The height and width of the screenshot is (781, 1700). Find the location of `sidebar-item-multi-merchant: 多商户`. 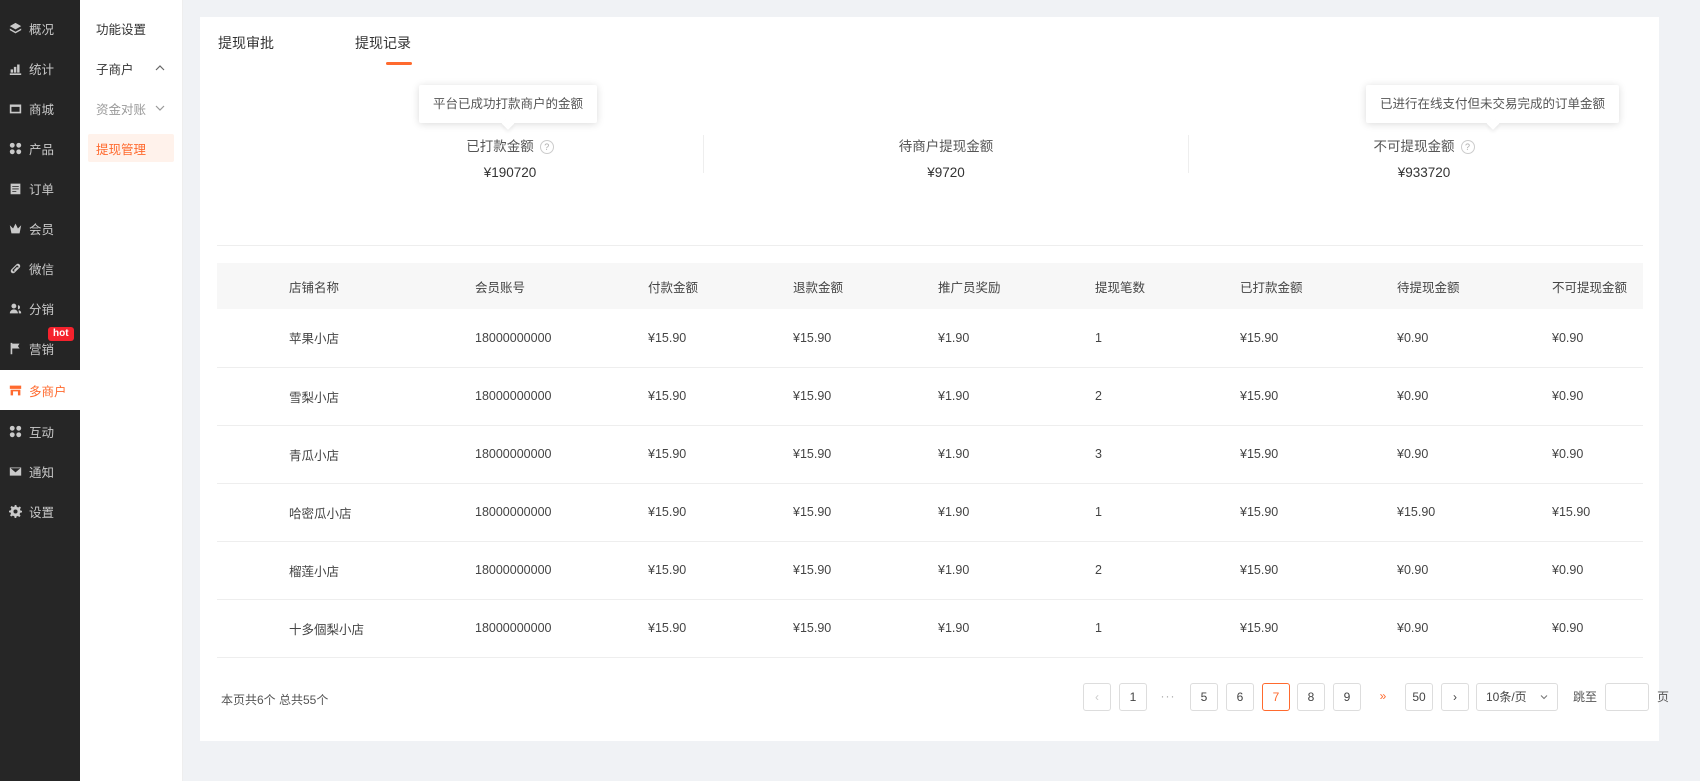

sidebar-item-multi-merchant: 多商户 is located at coordinates (40, 390).